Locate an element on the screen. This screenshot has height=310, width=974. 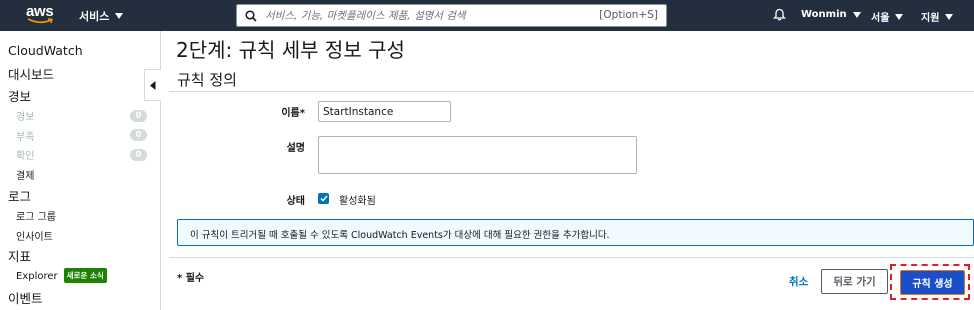
section-title: 규칙 정의 is located at coordinates (207, 80).